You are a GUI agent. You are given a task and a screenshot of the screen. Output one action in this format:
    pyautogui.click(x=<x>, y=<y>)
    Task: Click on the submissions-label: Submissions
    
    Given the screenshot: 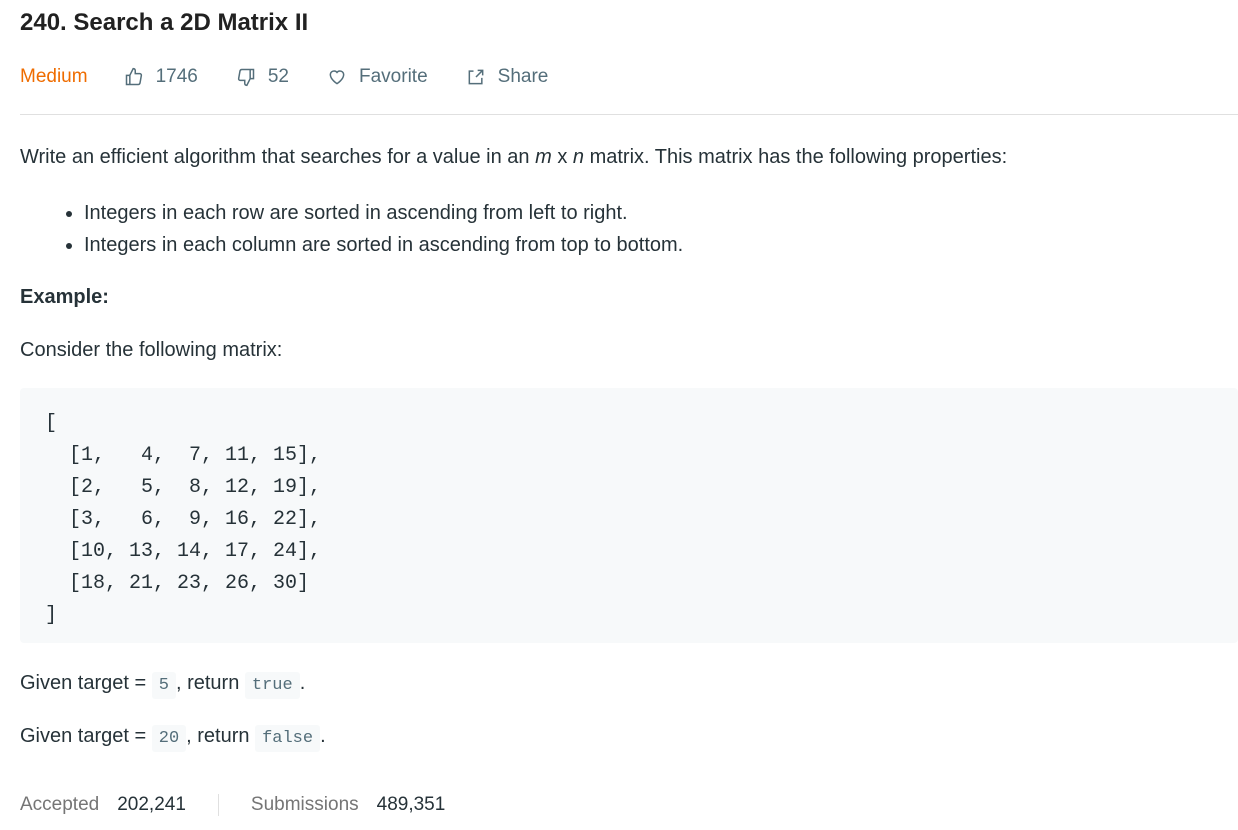 What is the action you would take?
    pyautogui.click(x=304, y=804)
    